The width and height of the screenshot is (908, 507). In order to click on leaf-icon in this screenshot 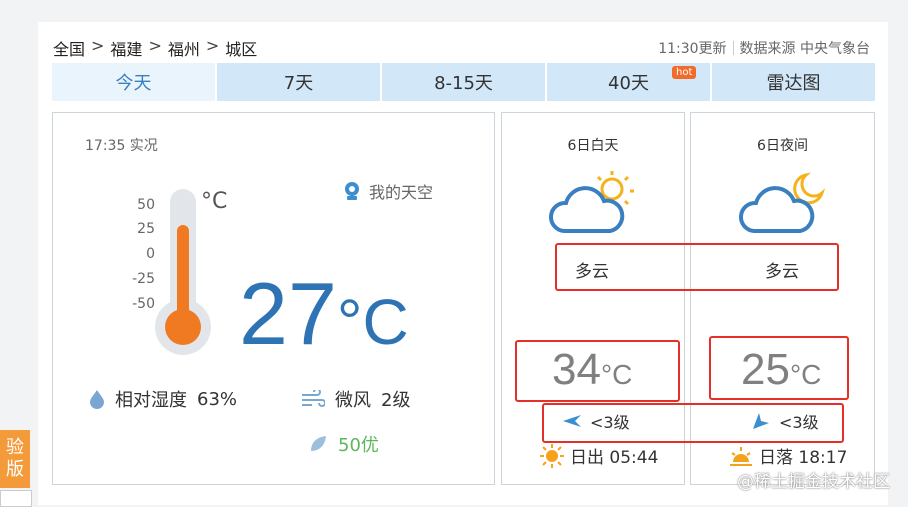, I will do `click(318, 443)`.